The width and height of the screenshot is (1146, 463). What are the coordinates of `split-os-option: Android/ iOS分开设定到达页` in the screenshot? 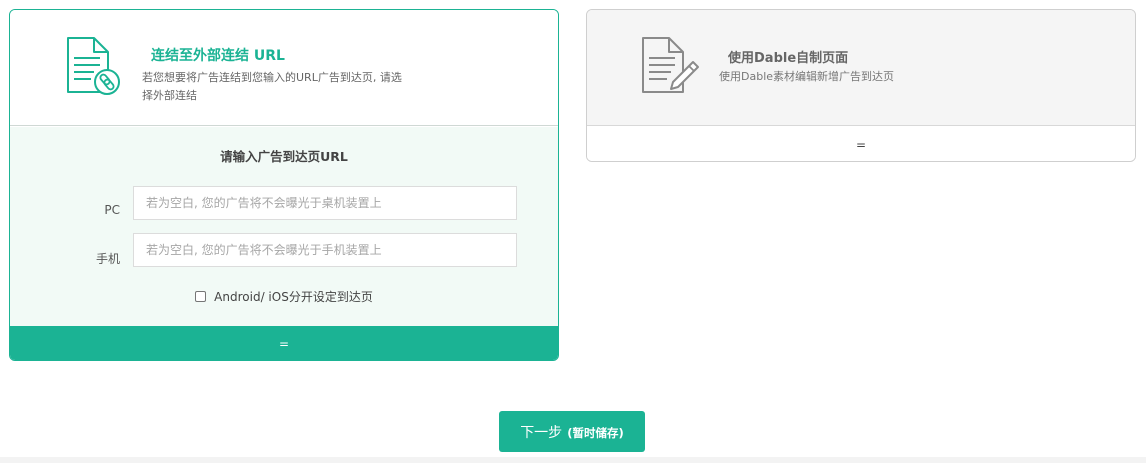 It's located at (284, 296).